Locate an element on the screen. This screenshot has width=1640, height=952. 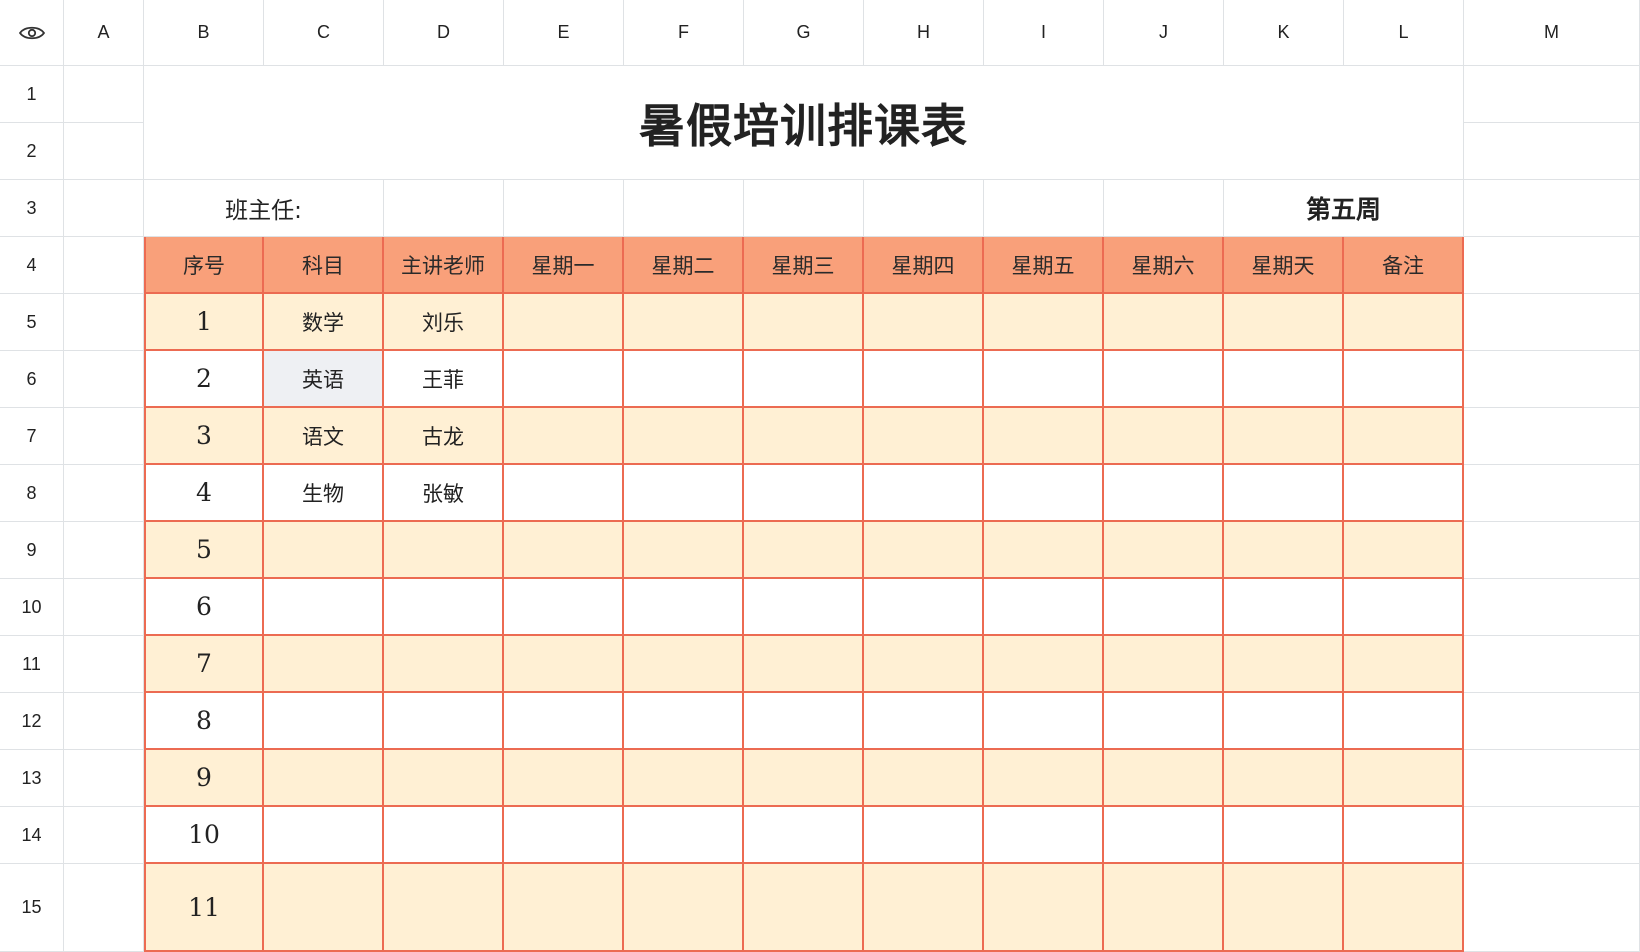
column-header-k: K is located at coordinates (1284, 33).